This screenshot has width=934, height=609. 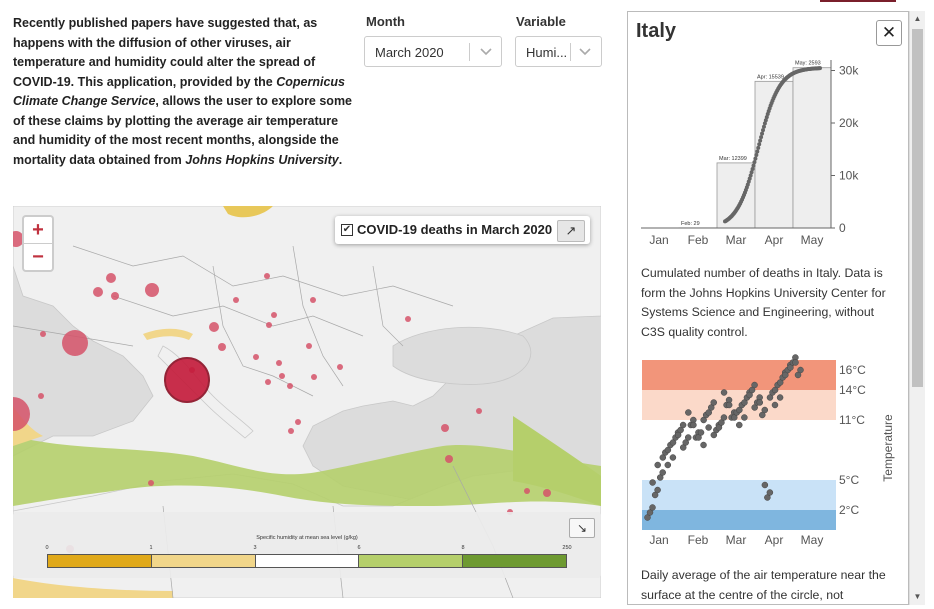 I want to click on layer-control: ✔ COVID-19 deaths in March 2020 ↗, so click(x=462, y=230).